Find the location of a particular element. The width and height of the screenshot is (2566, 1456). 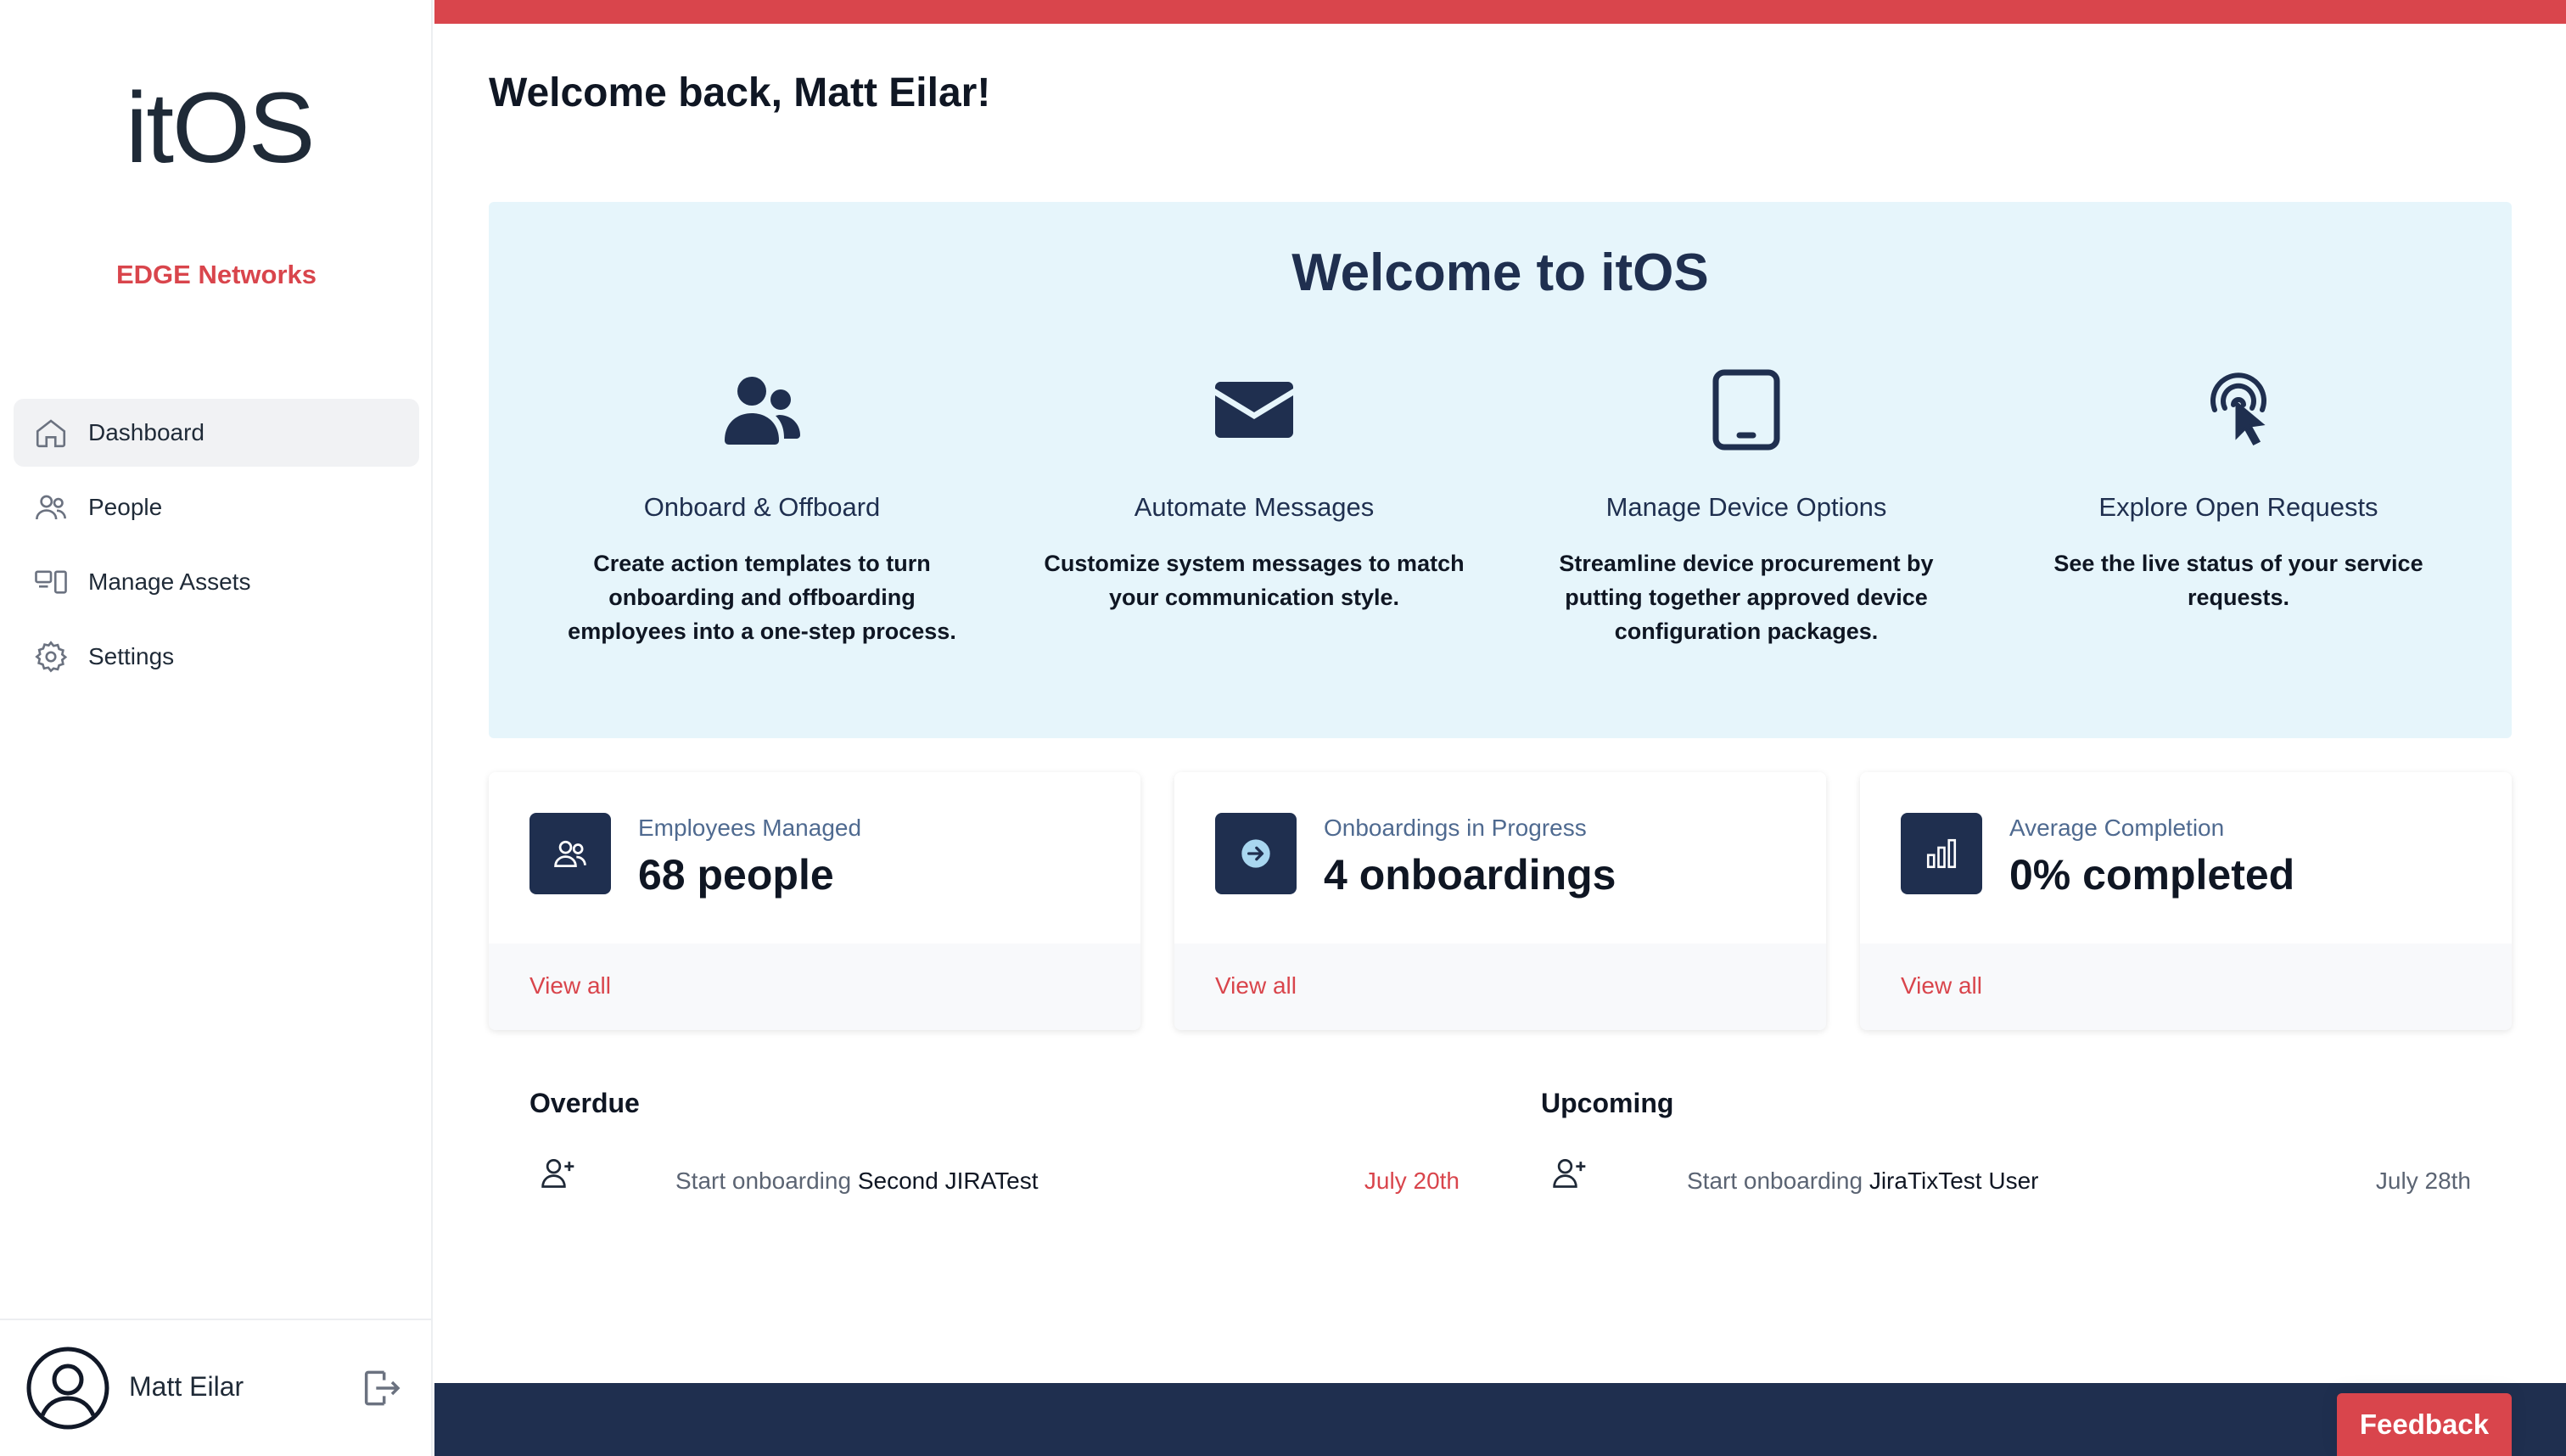

sidebar-item-label: Dashboard is located at coordinates (146, 432).